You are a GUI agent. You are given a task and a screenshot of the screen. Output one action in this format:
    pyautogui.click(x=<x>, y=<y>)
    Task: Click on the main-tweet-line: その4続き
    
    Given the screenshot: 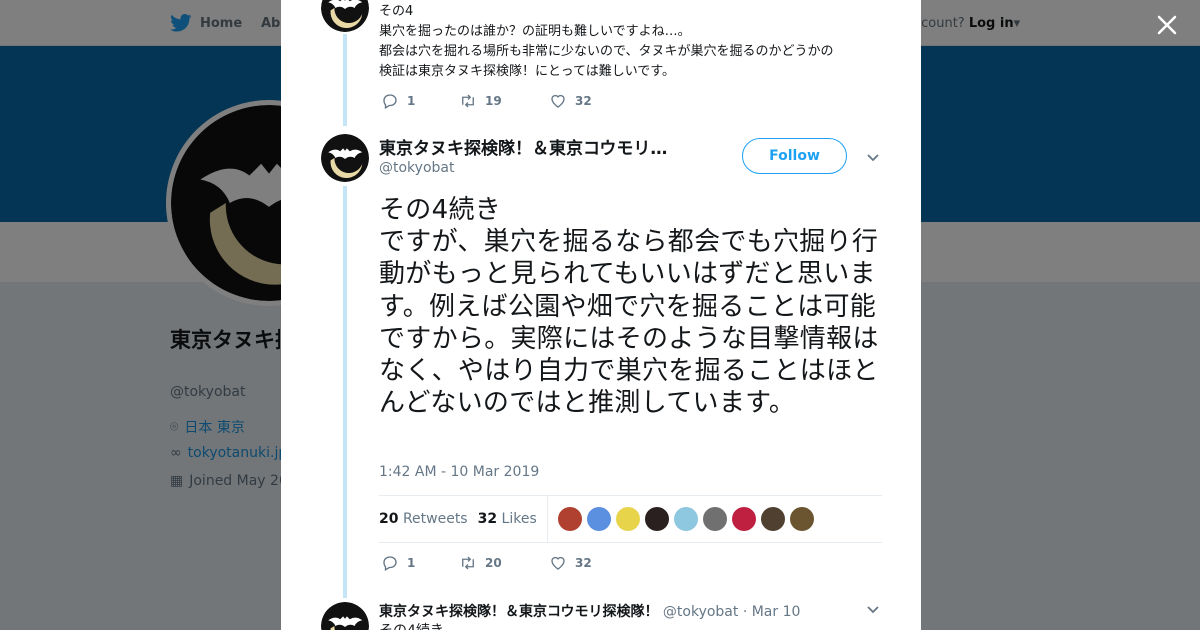 What is the action you would take?
    pyautogui.click(x=440, y=210)
    